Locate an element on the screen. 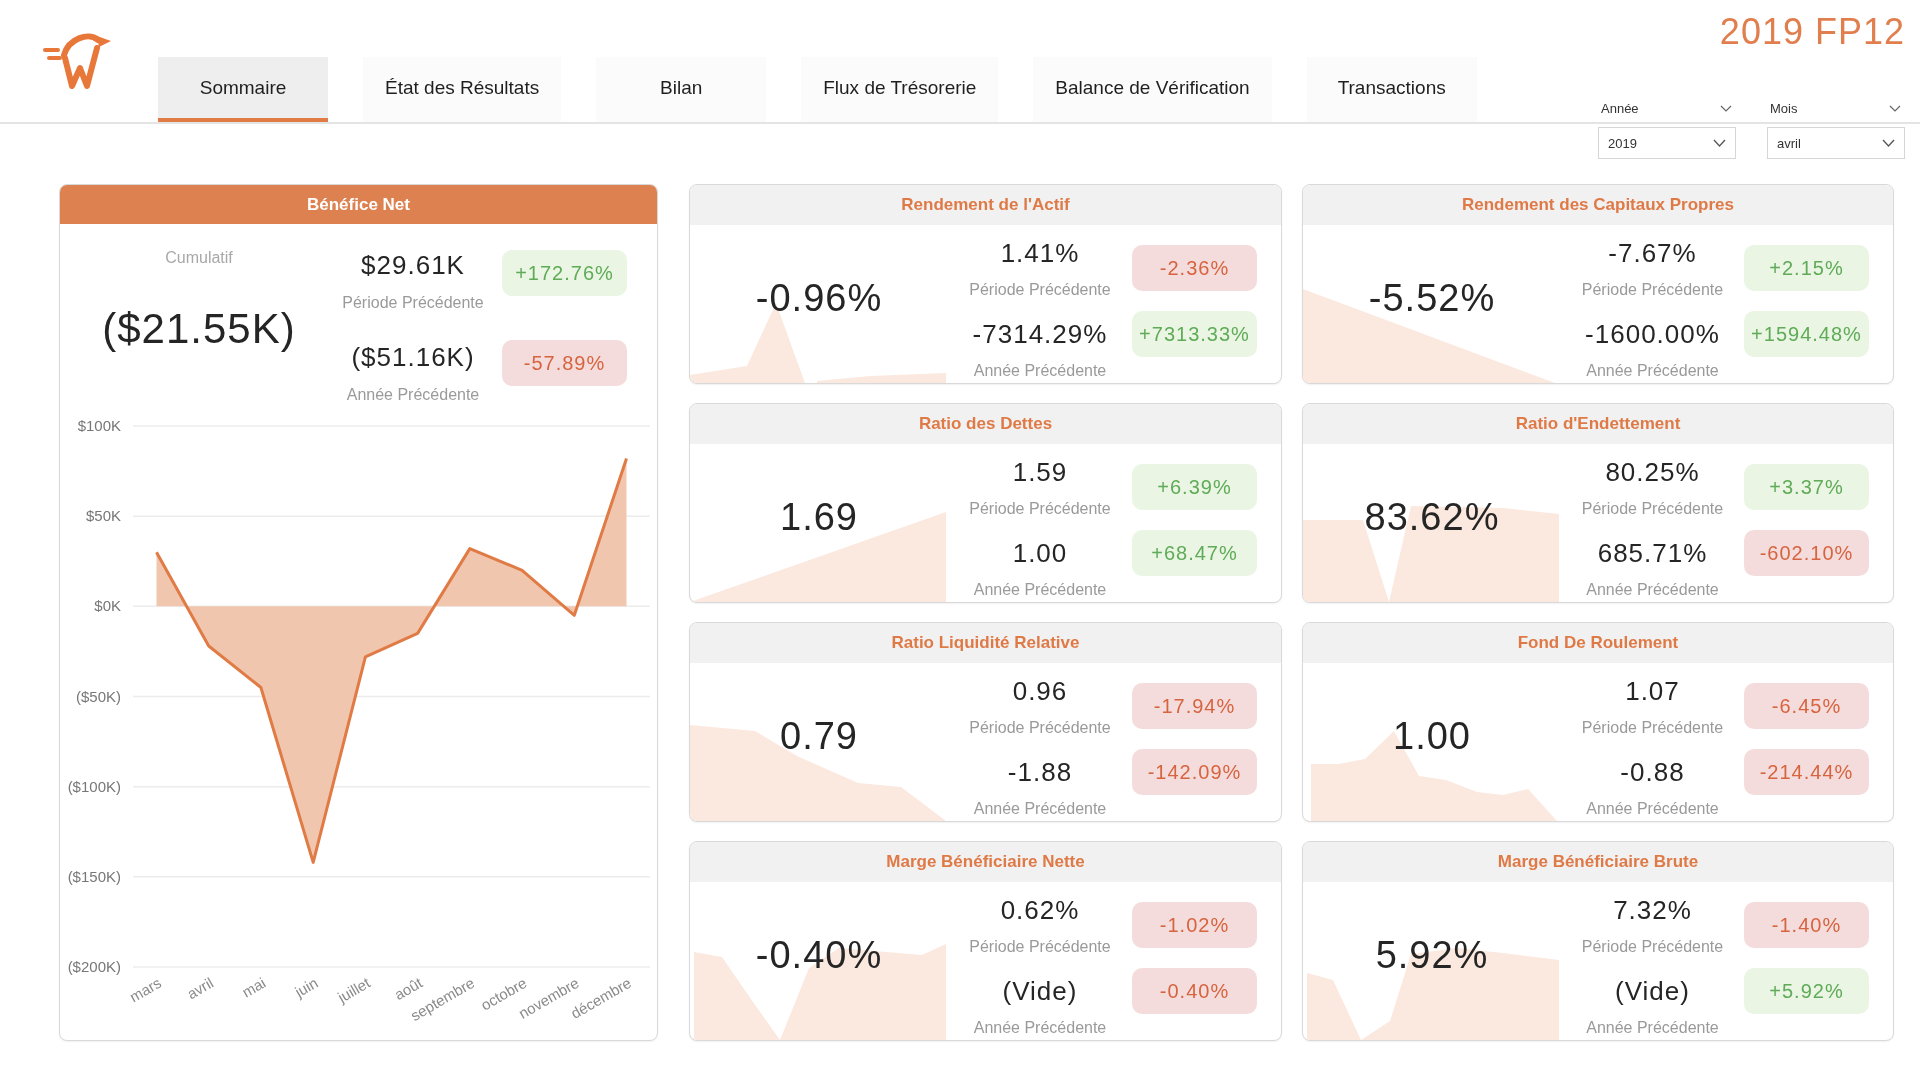 The height and width of the screenshot is (1080, 1920). dropdown: avril is located at coordinates (1836, 143).